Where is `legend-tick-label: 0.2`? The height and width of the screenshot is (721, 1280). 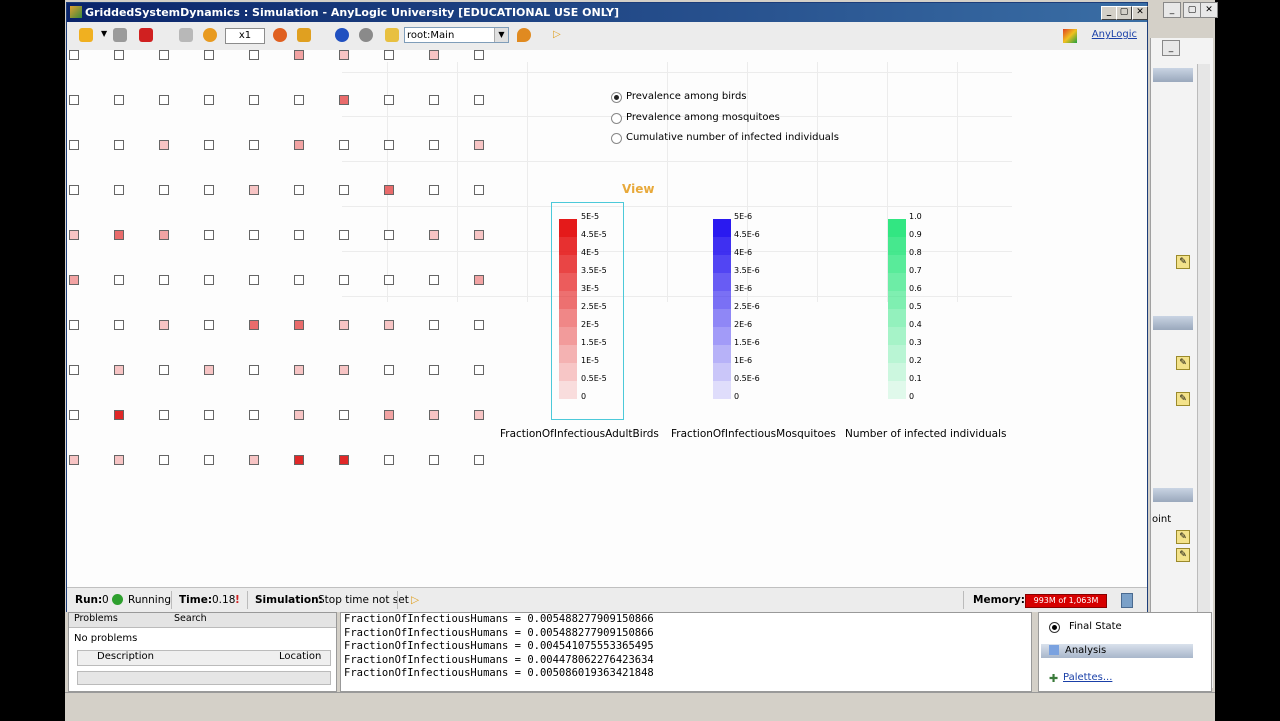
legend-tick-label: 0.2 is located at coordinates (915, 360).